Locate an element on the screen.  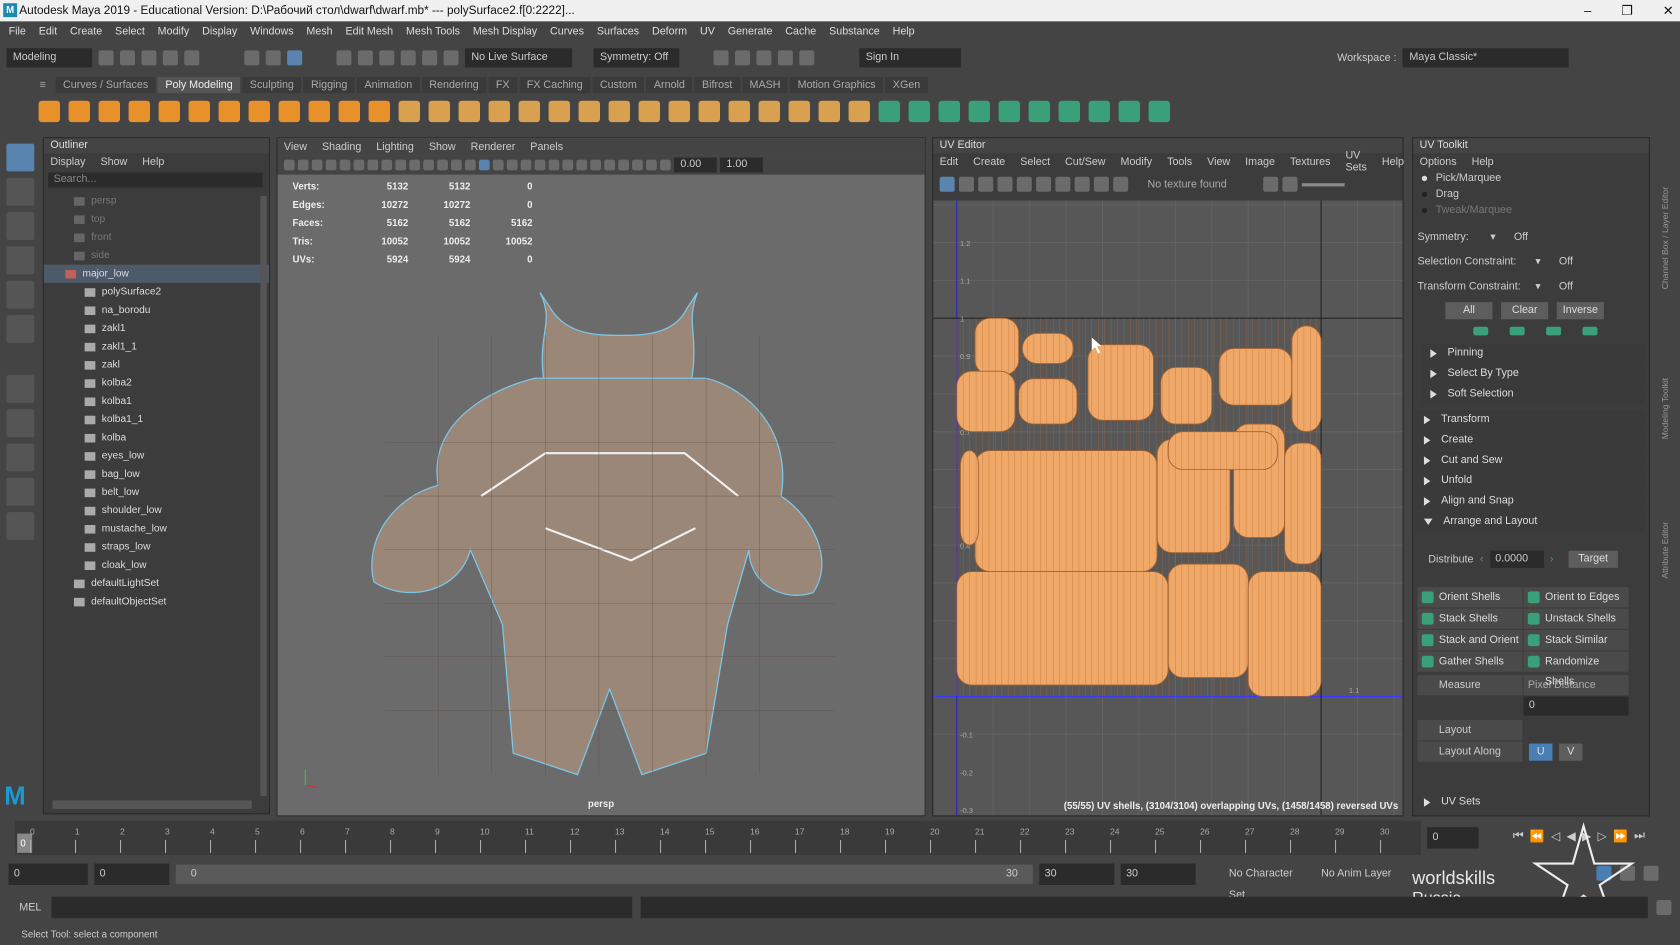
playback-start-field: 0 is located at coordinates (132, 874).